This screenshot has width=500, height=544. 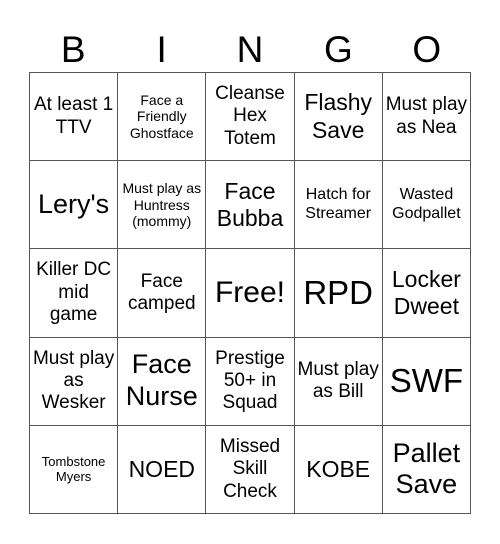 I want to click on bingo-cell: Face camped, so click(x=162, y=293).